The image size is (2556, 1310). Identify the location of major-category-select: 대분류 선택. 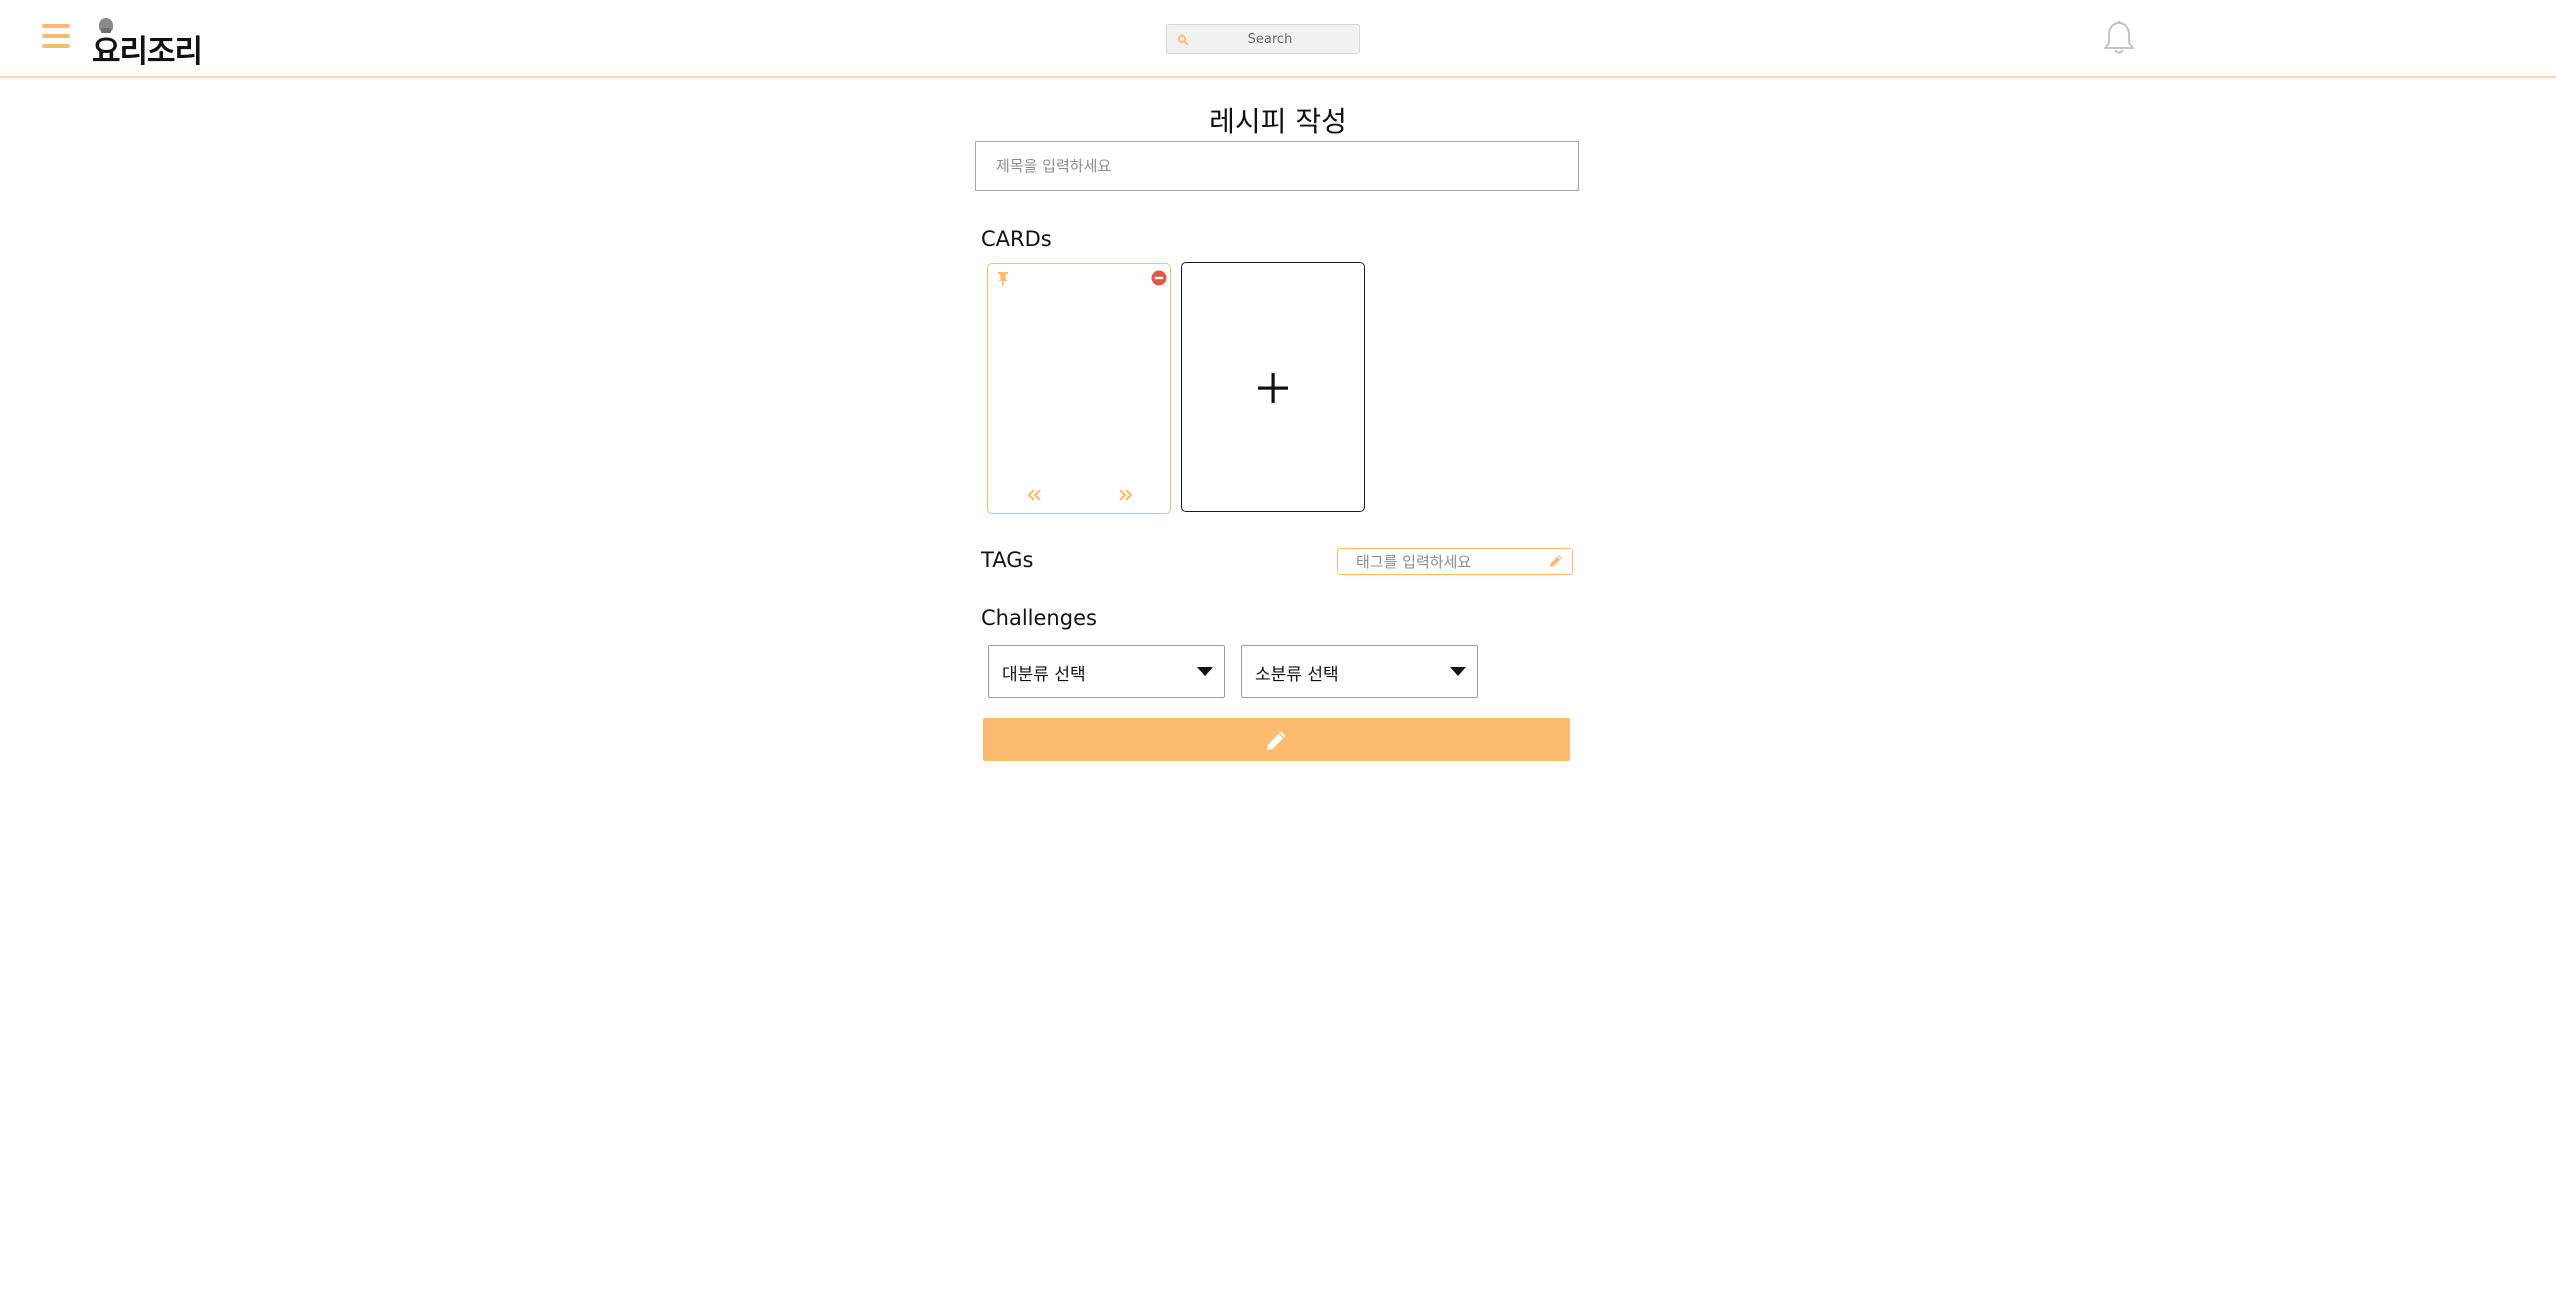
(1106, 671).